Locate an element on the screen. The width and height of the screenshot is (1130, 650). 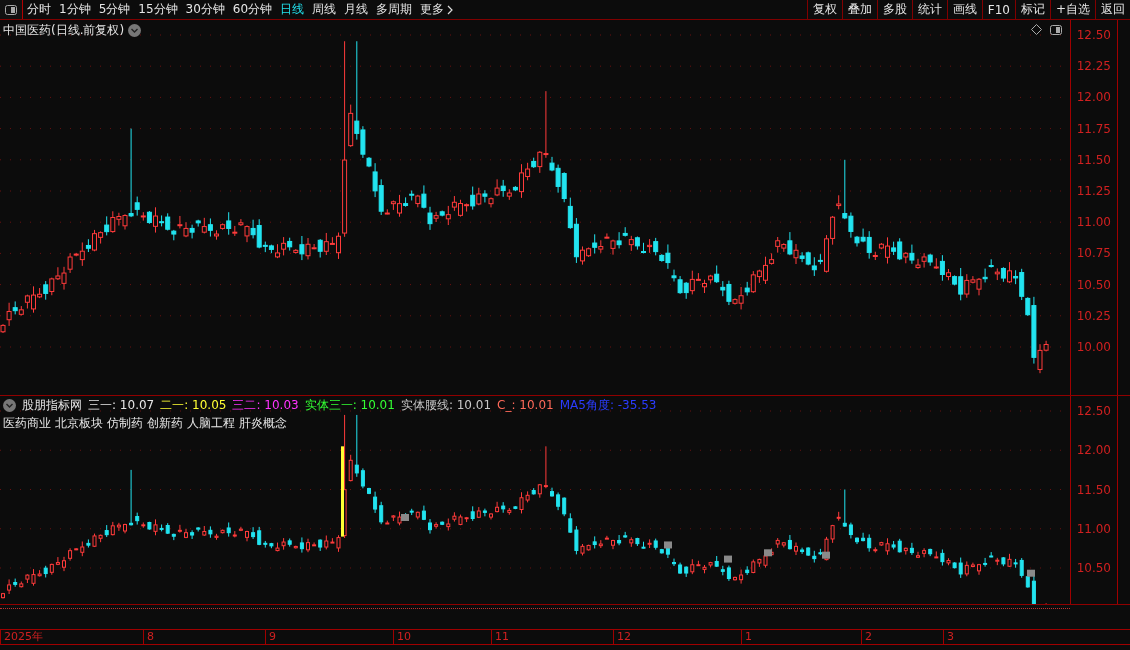
concept-tag: 仿制药 is located at coordinates (125, 423).